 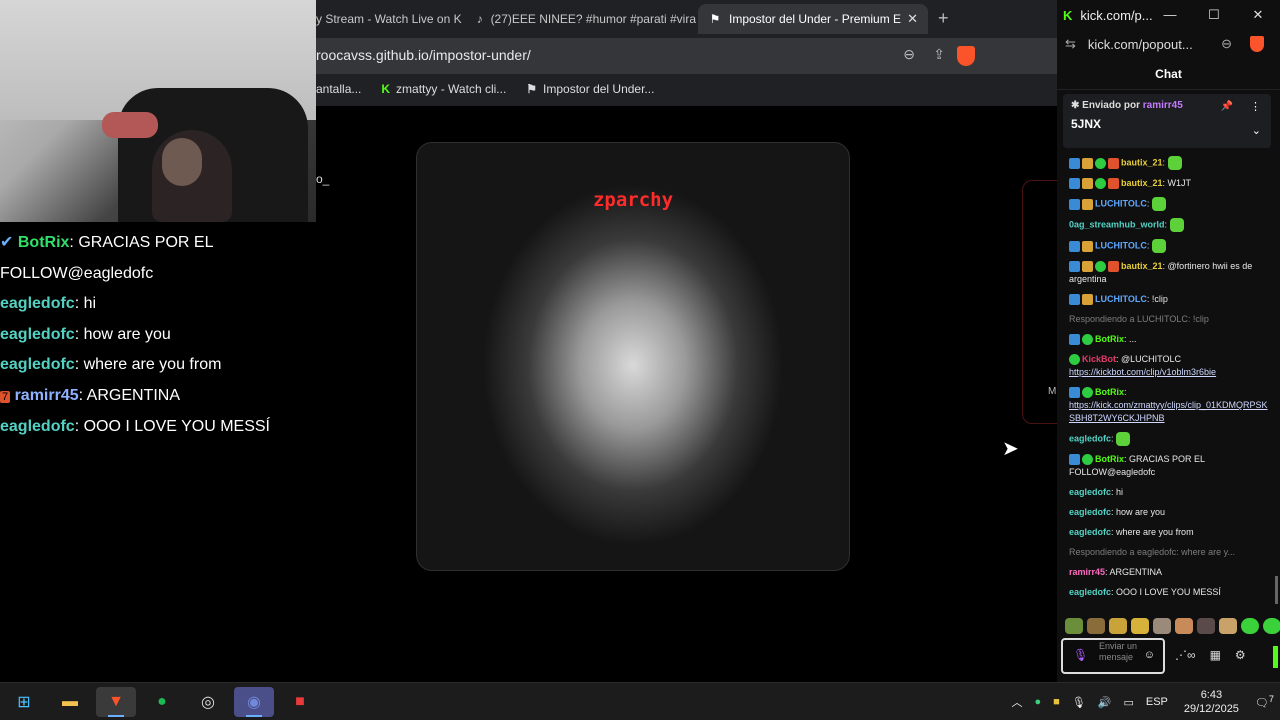 I want to click on store-icon: ▦, so click(x=1215, y=655).